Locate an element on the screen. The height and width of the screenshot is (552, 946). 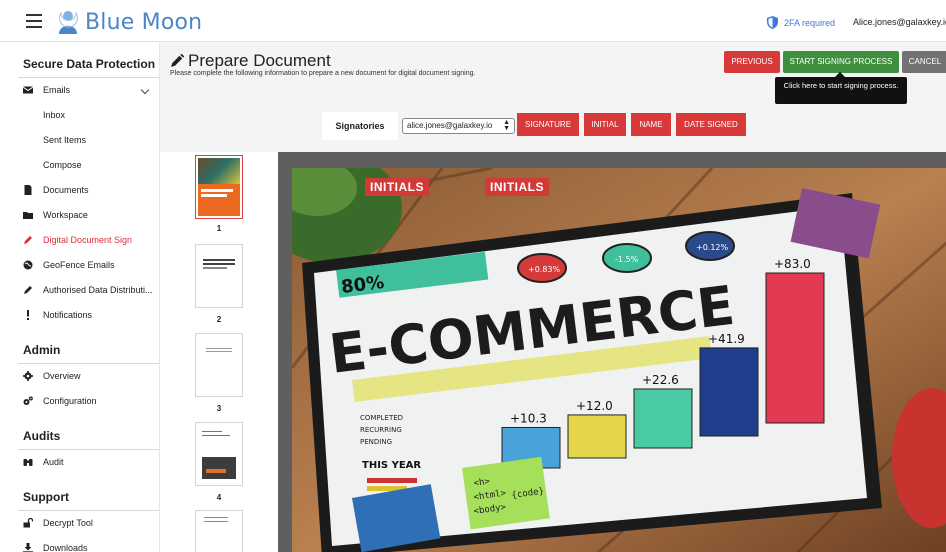
section-audits: Audits is located at coordinates (42, 436).